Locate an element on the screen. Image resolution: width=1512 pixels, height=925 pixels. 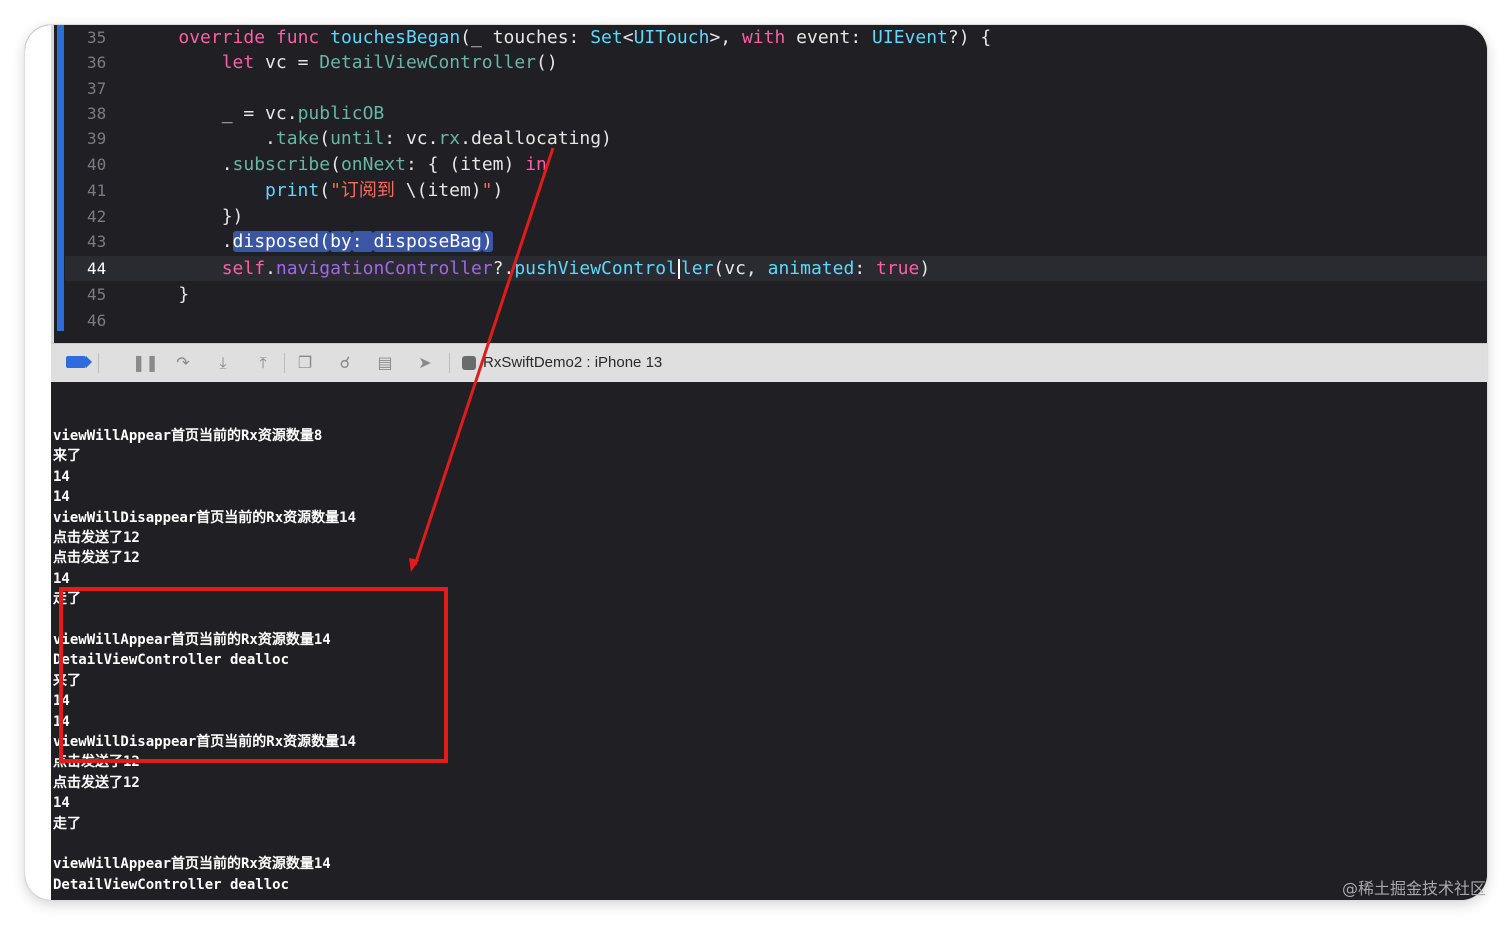
code-line: 40 .subscribe(onNext: { (item) in is located at coordinates (776, 164).